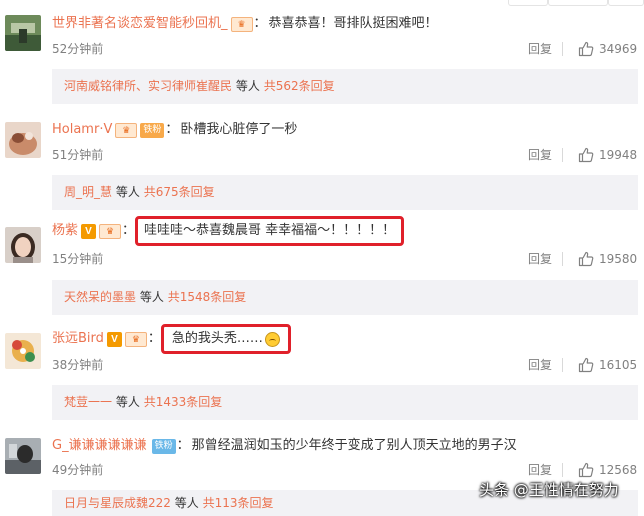 This screenshot has height=516, width=644. What do you see at coordinates (99, 446) in the screenshot?
I see `username: G_谦谦谦谦谦谦` at bounding box center [99, 446].